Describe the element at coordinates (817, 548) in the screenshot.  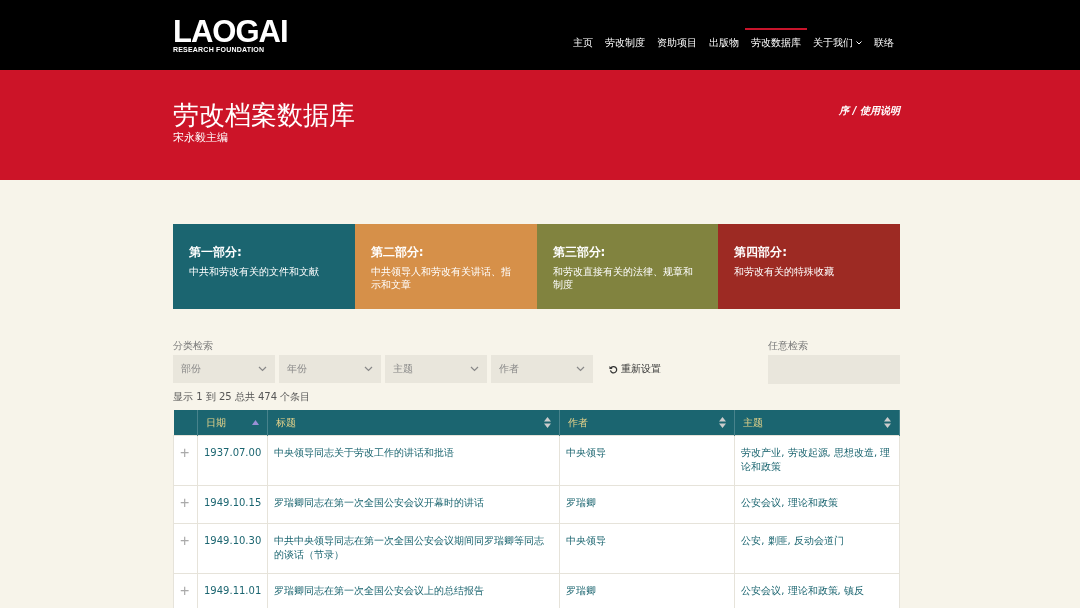
I see `table-cell: 公安, 剿匪, 反动会道门` at that location.